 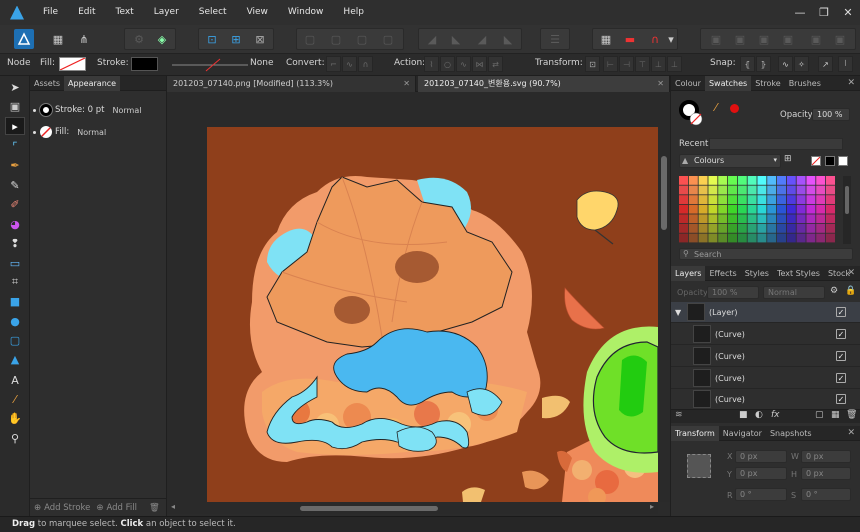 I want to click on snap-curves-icon: ∿, so click(x=785, y=64).